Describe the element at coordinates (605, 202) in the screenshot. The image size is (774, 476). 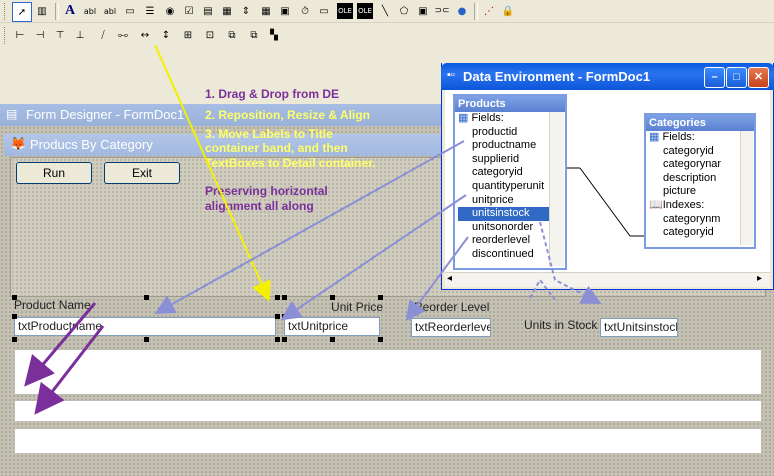
I see `relation-line` at that location.